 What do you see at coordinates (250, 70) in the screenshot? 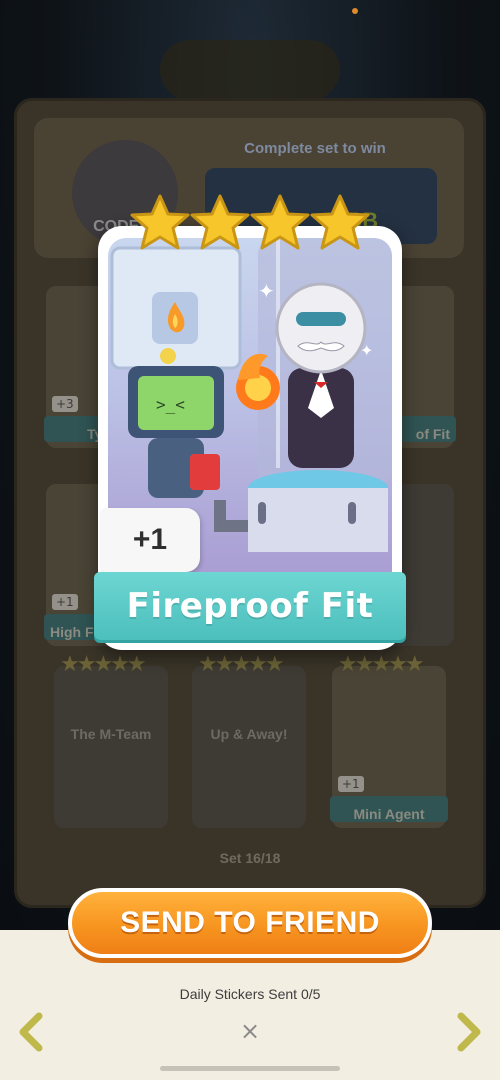
I see `album-logo` at bounding box center [250, 70].